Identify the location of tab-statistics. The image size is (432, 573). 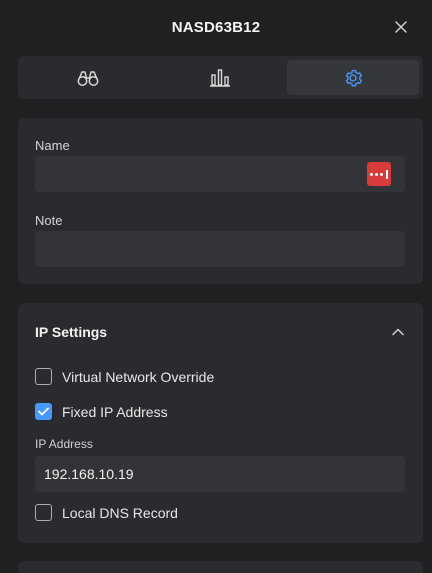
(220, 77).